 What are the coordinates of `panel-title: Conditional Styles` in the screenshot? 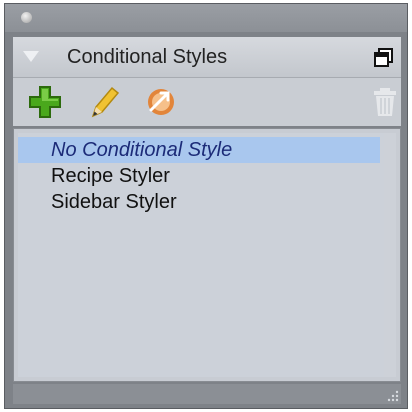 It's located at (147, 57).